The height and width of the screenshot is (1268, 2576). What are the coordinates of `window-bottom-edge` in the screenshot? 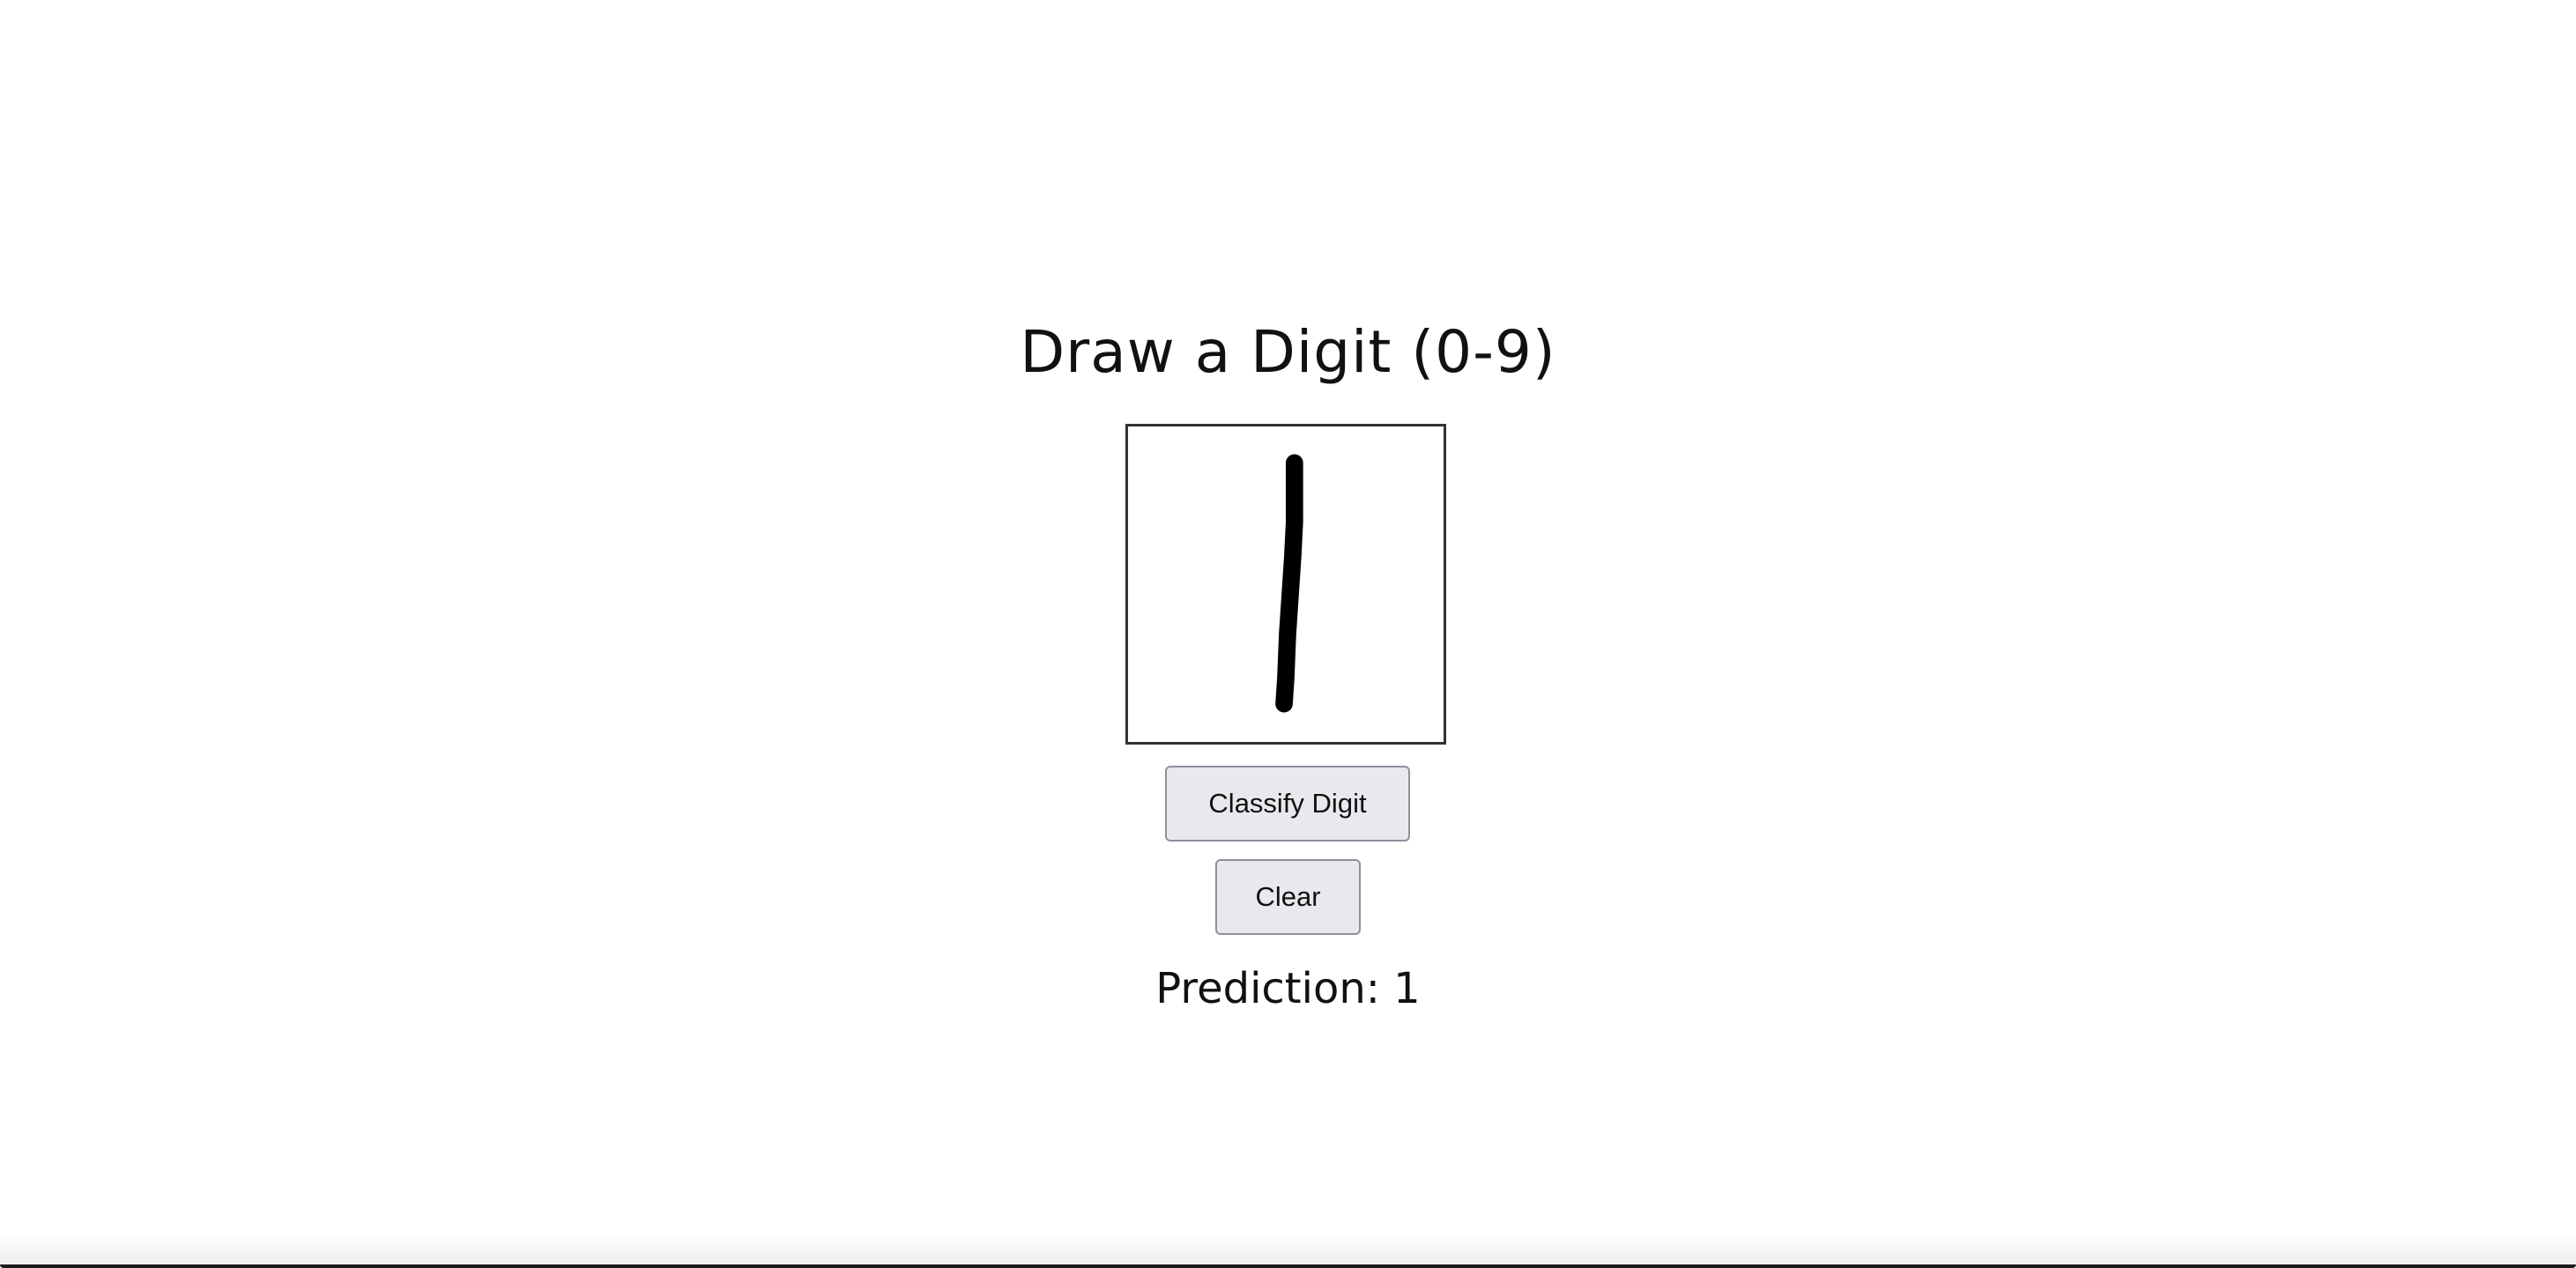 It's located at (1288, 1266).